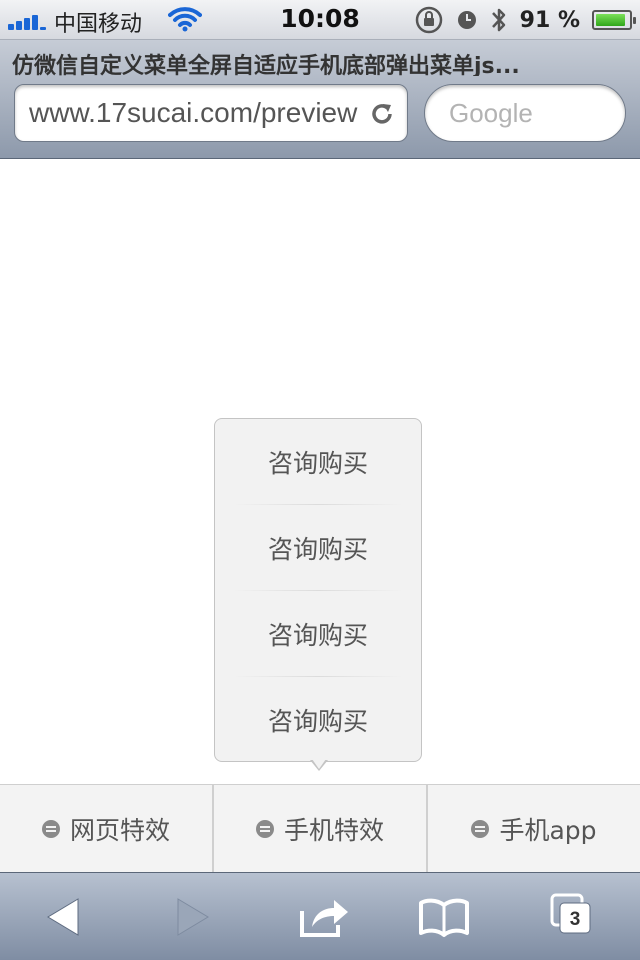 This screenshot has height=960, width=640. I want to click on forward-arrow-icon, so click(192, 917).